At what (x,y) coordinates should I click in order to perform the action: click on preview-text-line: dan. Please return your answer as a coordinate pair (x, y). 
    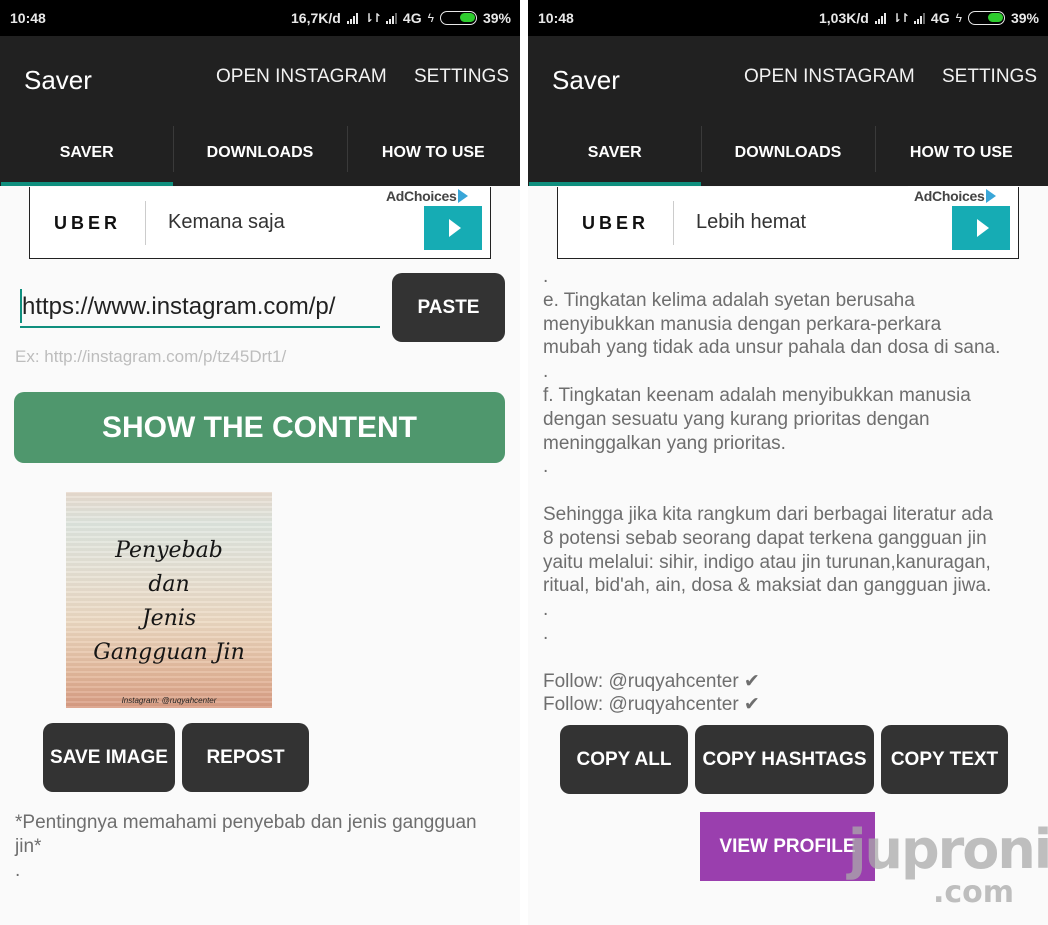
    Looking at the image, I should click on (169, 584).